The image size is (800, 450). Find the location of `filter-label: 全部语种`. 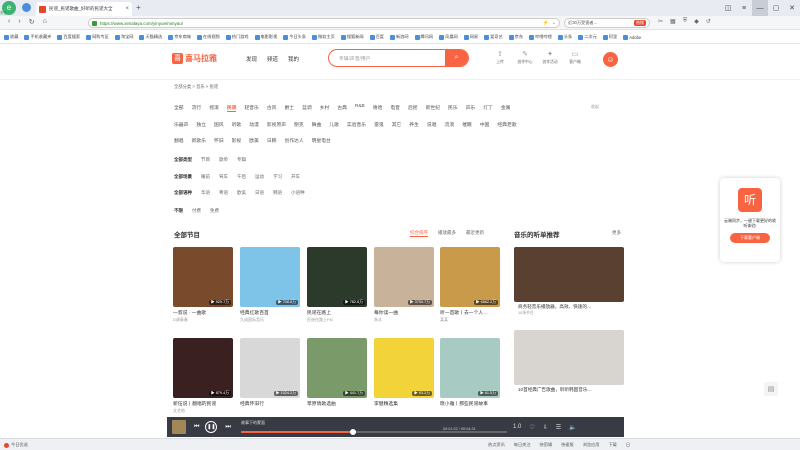

filter-label: 全部语种 is located at coordinates (183, 193).